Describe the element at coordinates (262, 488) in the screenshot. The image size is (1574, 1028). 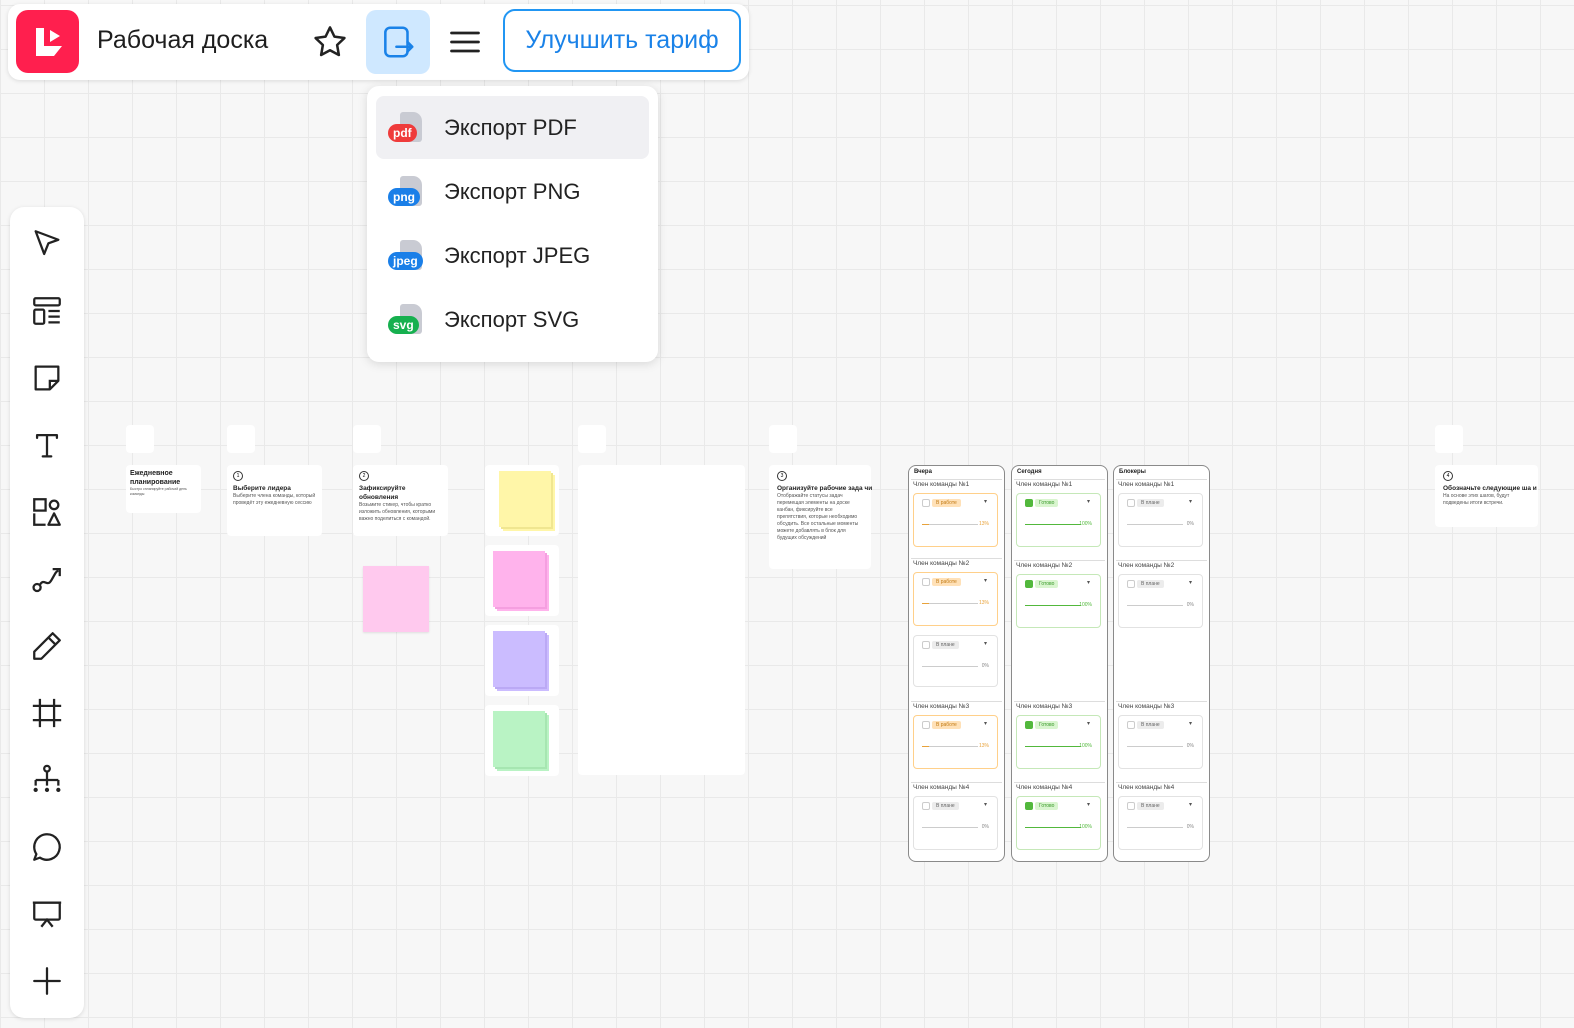
I see `step-title: Выберите лидера` at that location.